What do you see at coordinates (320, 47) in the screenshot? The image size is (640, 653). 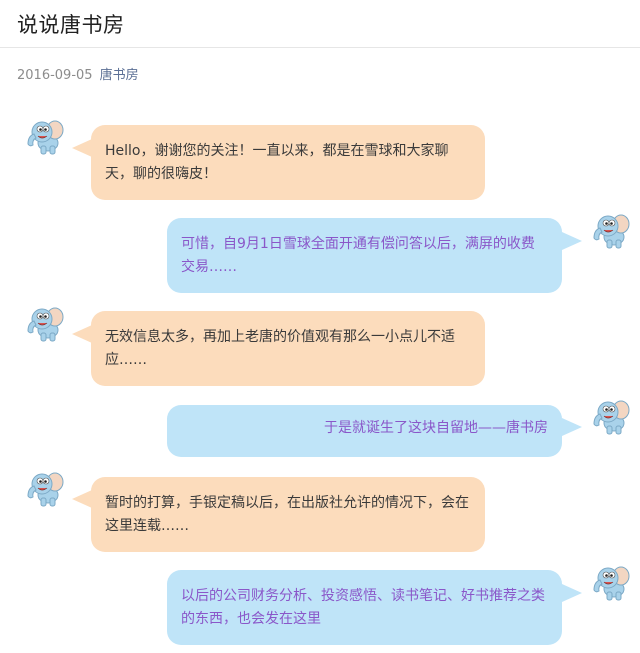 I see `title-divider` at bounding box center [320, 47].